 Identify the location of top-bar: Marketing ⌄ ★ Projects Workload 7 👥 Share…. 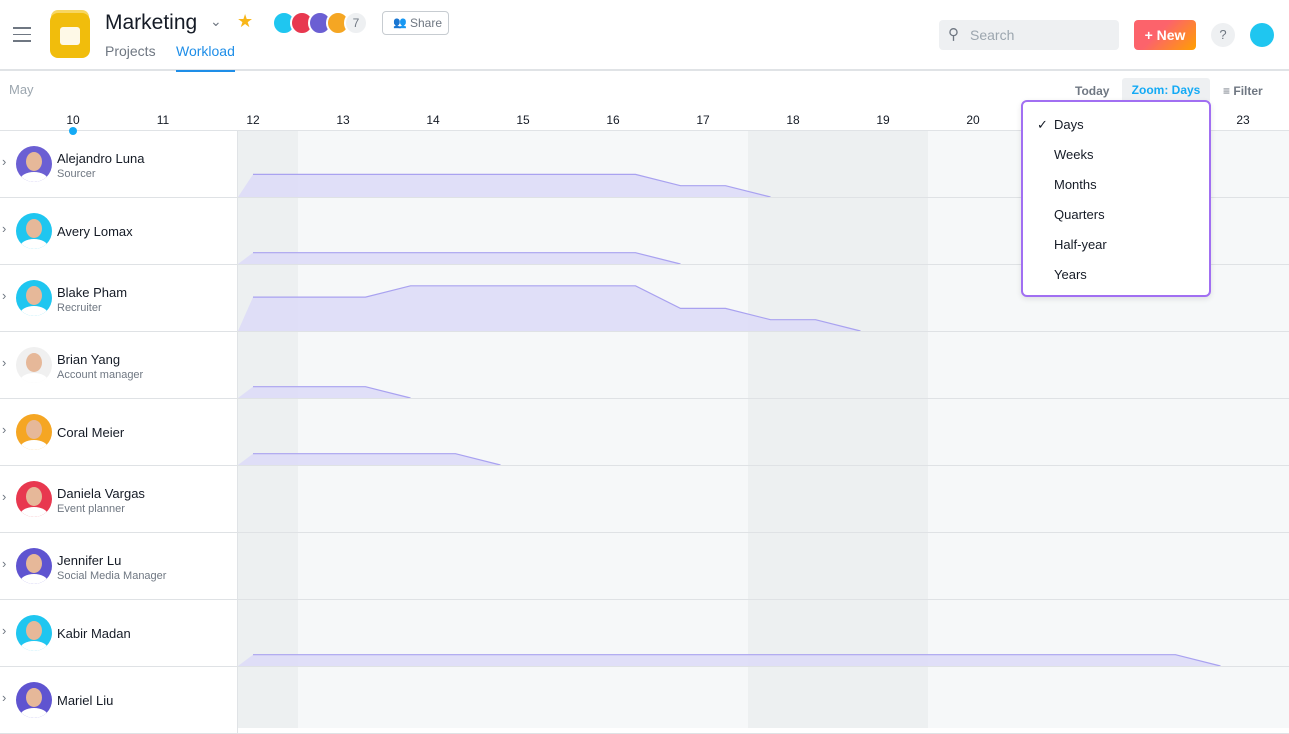
(644, 36).